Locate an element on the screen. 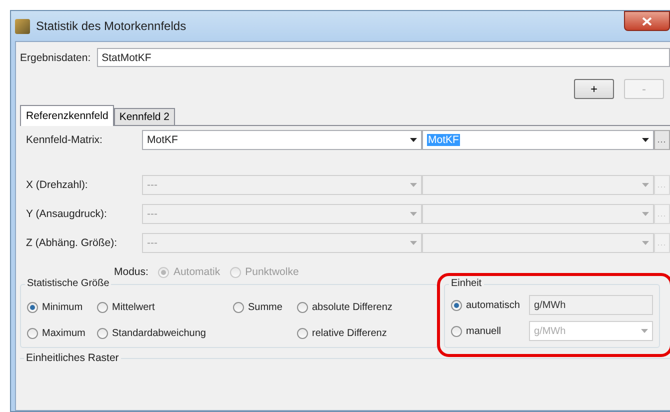  input-field: StatMotKF is located at coordinates (383, 57).